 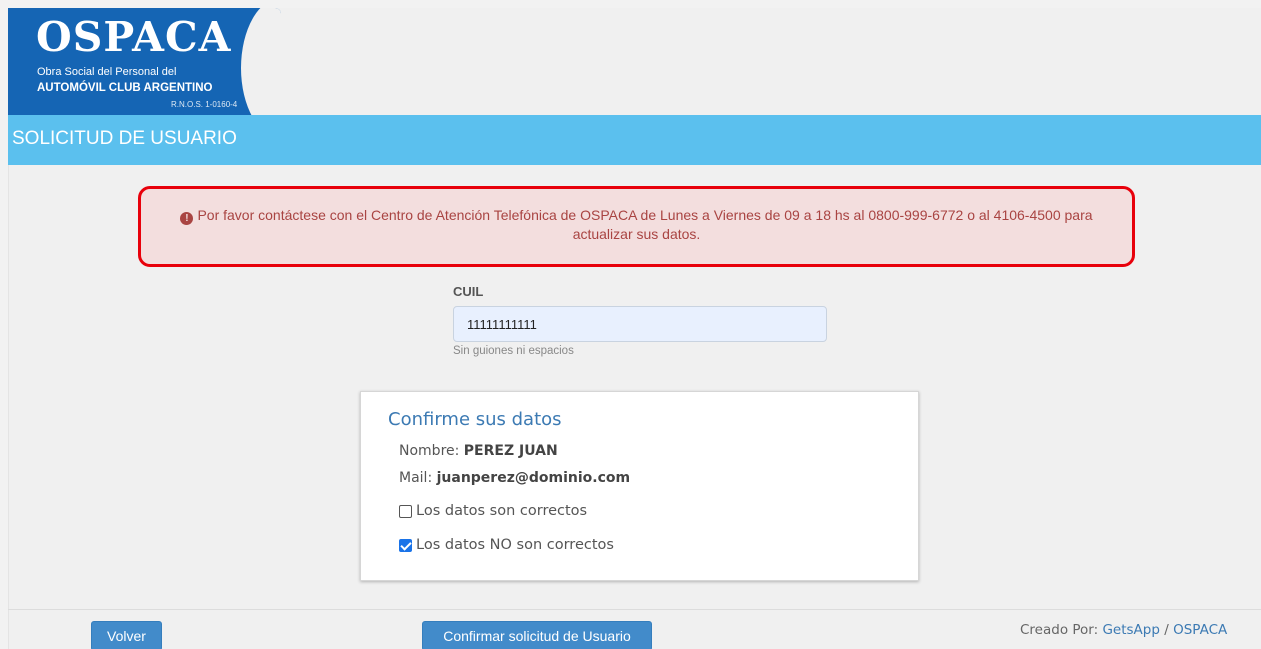 What do you see at coordinates (1130, 630) in the screenshot?
I see `getsapp-link: GetsApp` at bounding box center [1130, 630].